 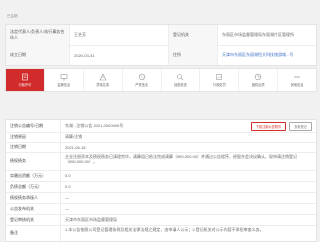 I want to click on tab-label: 异常名录, so click(x=103, y=85).